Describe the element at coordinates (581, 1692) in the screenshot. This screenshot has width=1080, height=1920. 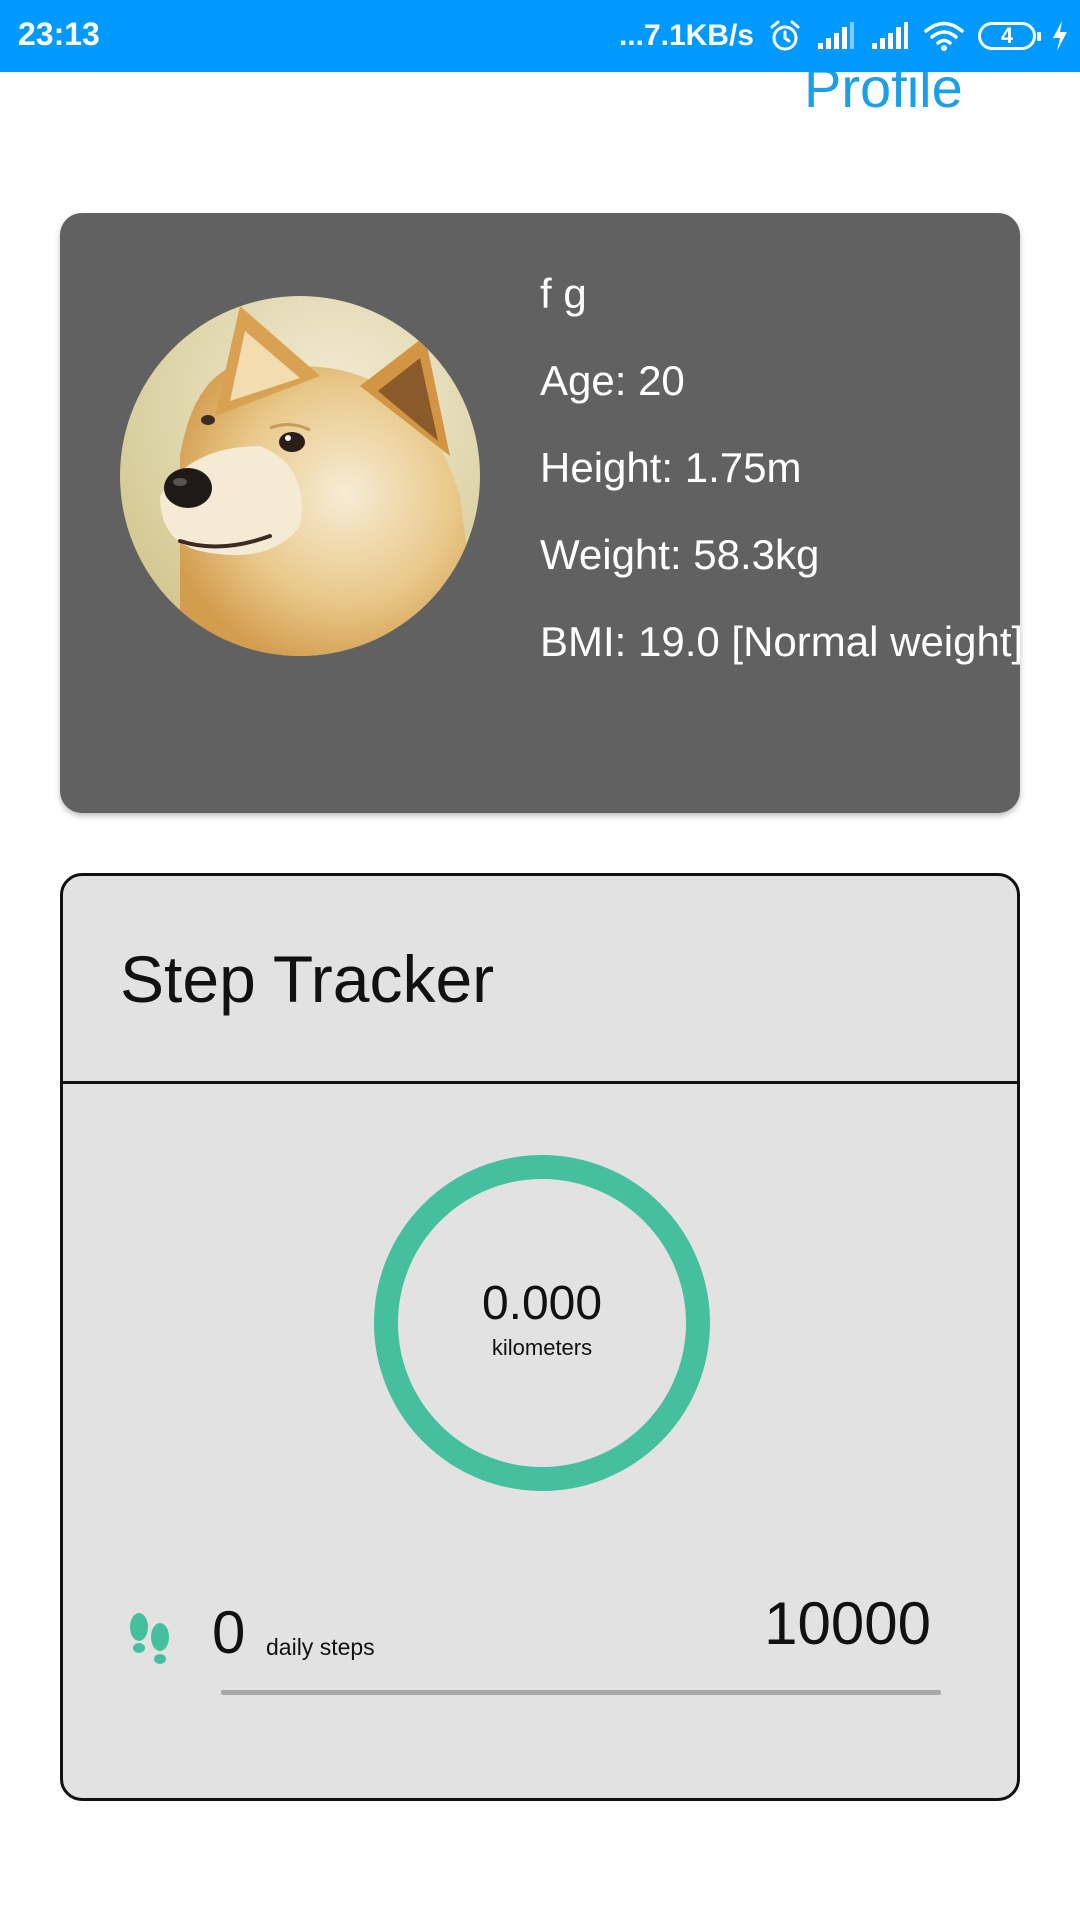
I see `steps-progress-bar` at that location.